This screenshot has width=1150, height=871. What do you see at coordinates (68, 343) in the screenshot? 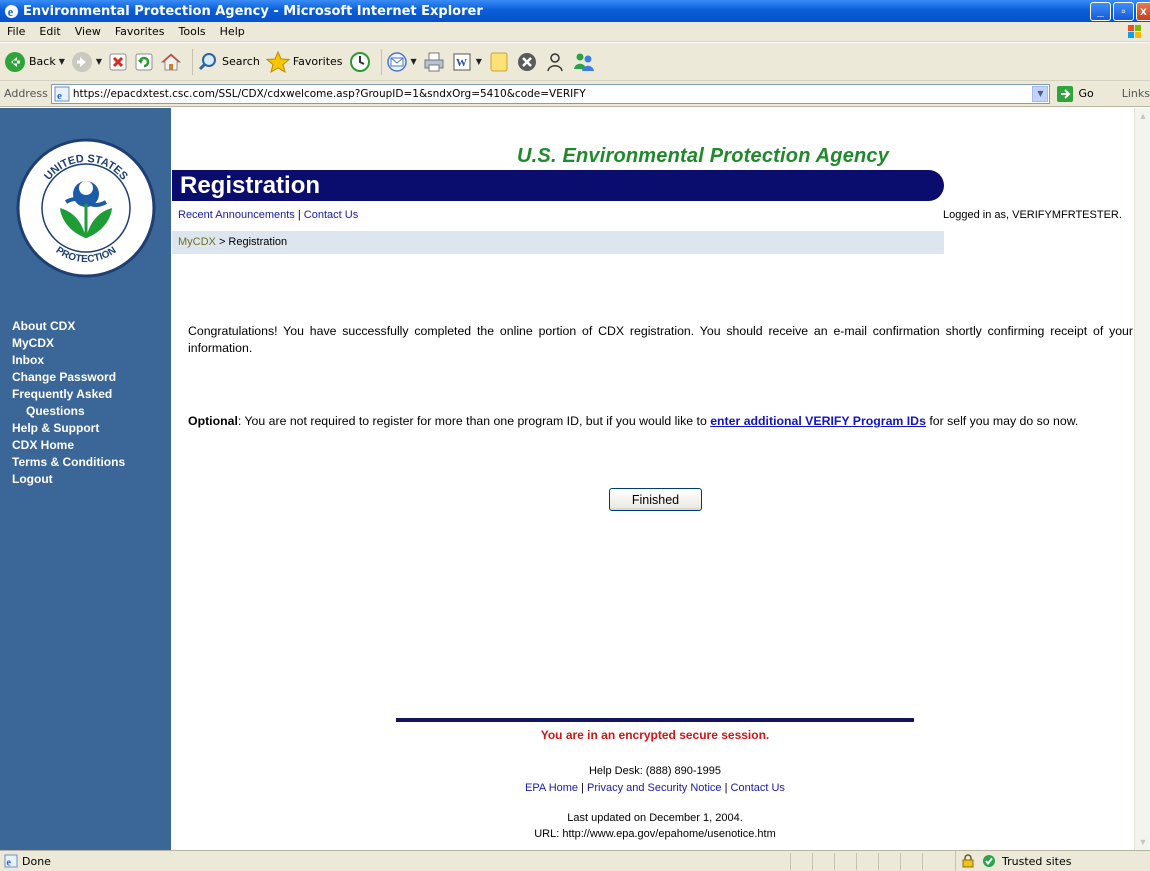
I see `sidebar-item-mycdx: MyCDX` at bounding box center [68, 343].